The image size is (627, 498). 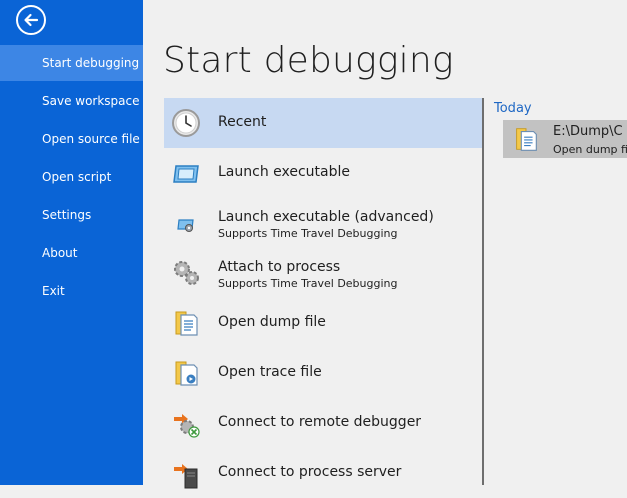 What do you see at coordinates (590, 149) in the screenshot?
I see `recent-item-type: Open dump fi` at bounding box center [590, 149].